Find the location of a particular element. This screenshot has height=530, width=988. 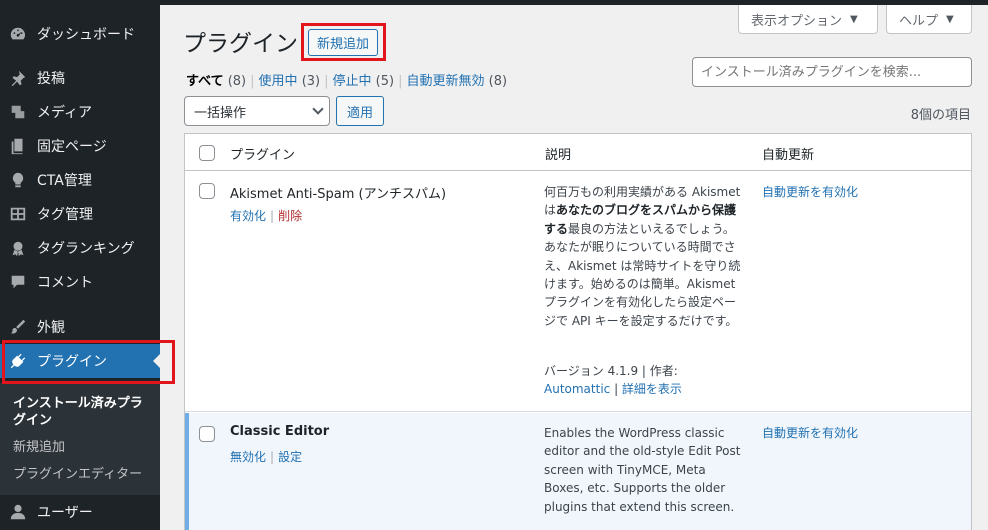

sidebar-item-posts: 投稿 is located at coordinates (80, 78).